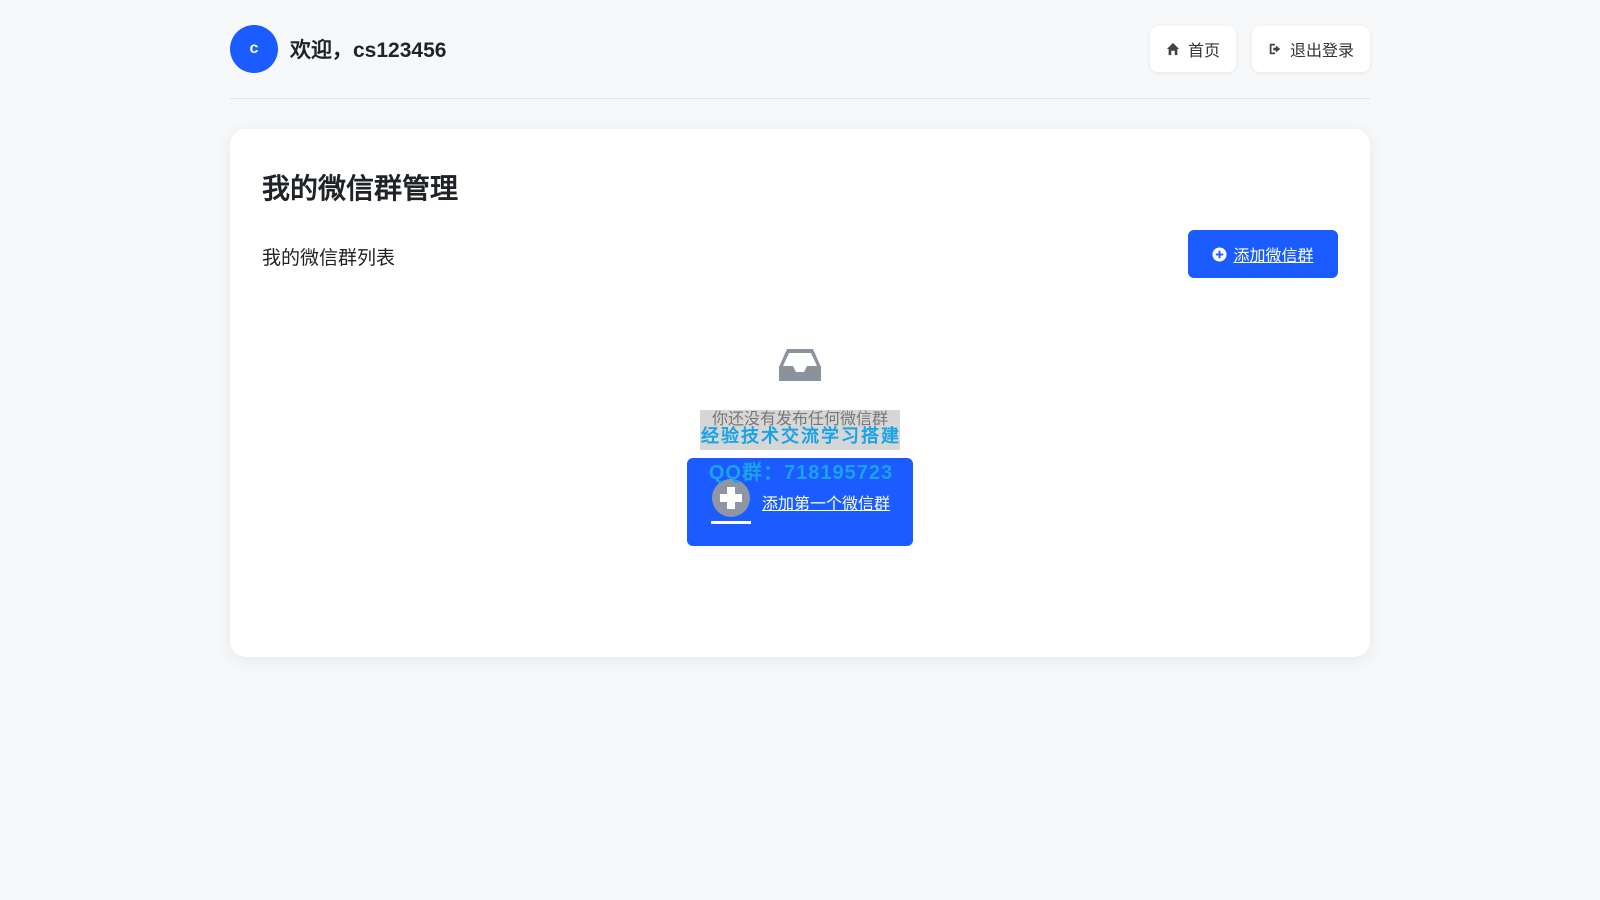 The width and height of the screenshot is (1600, 900). Describe the element at coordinates (368, 50) in the screenshot. I see `welcome-text: 欢迎，cs123456` at that location.